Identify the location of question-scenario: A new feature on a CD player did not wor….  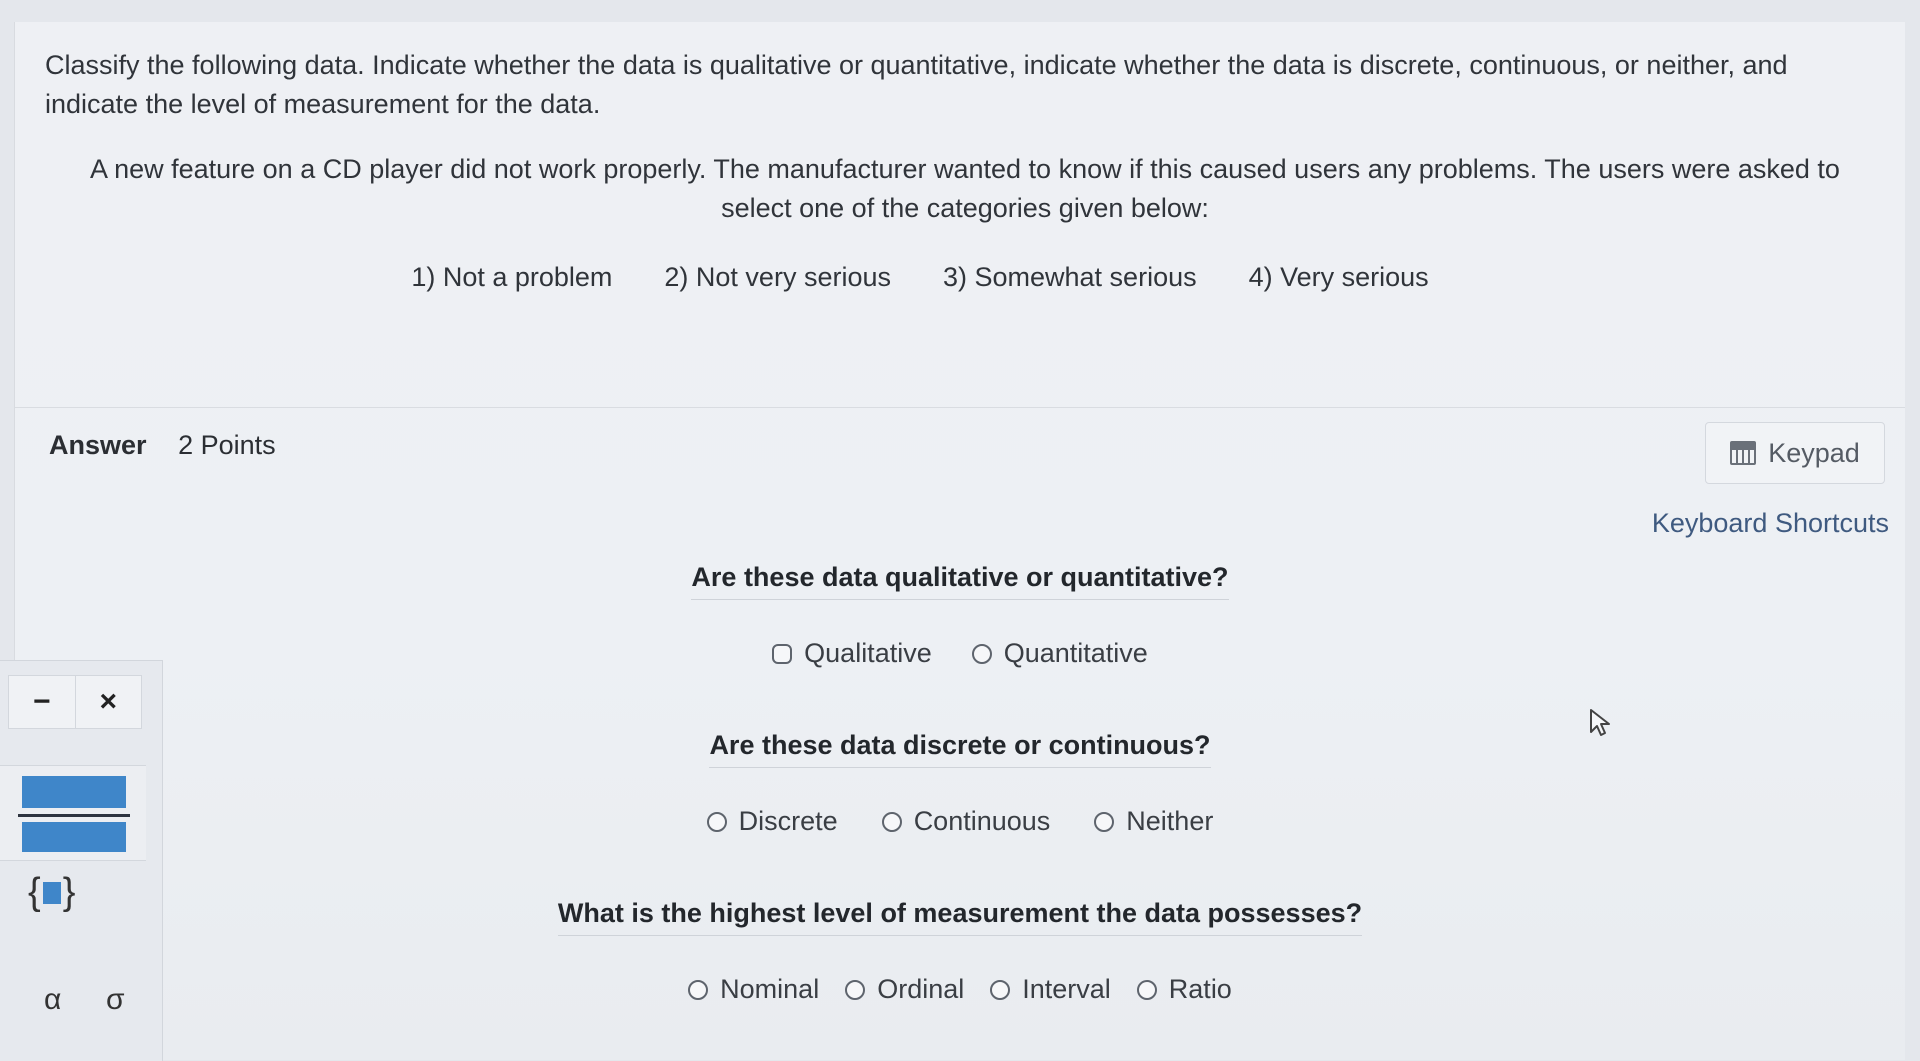
(965, 189).